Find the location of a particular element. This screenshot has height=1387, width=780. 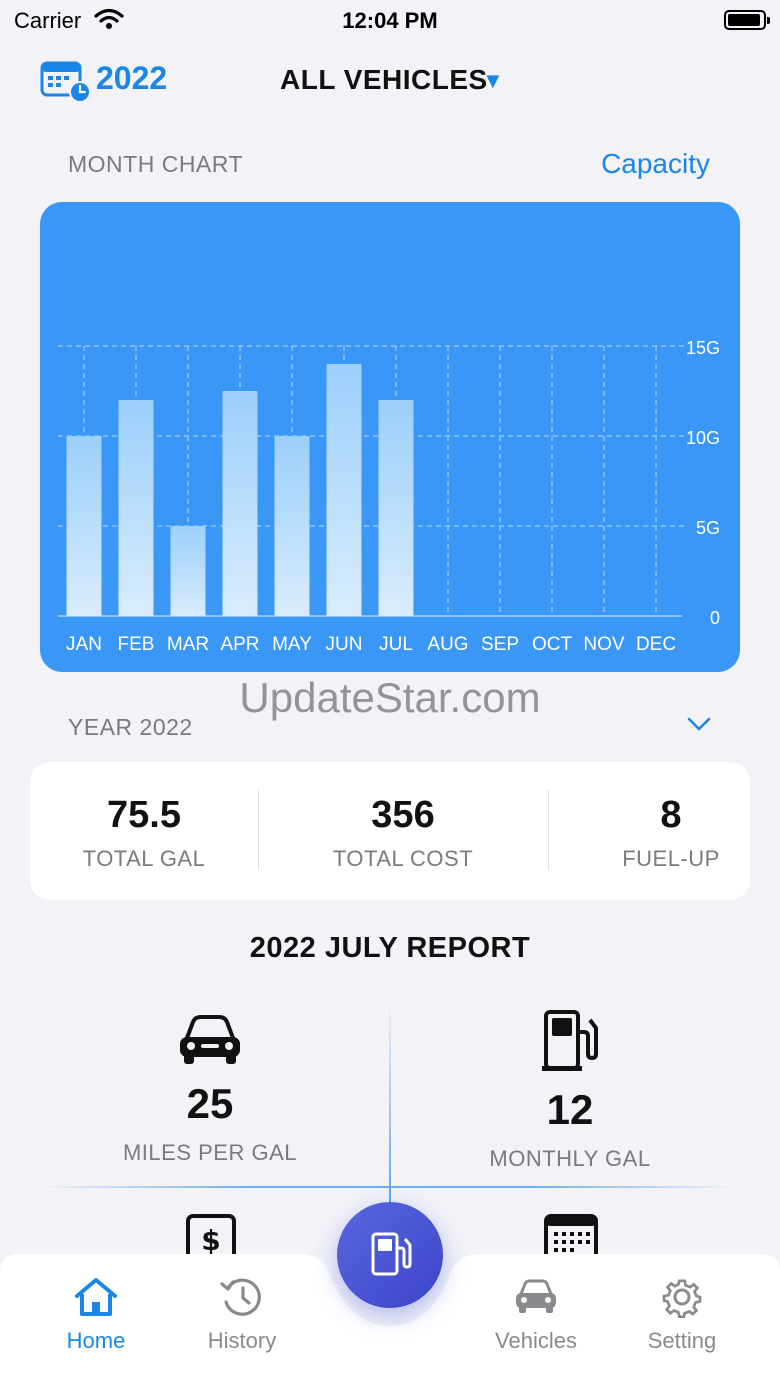

capacity-toggle: Capacity is located at coordinates (655, 164).